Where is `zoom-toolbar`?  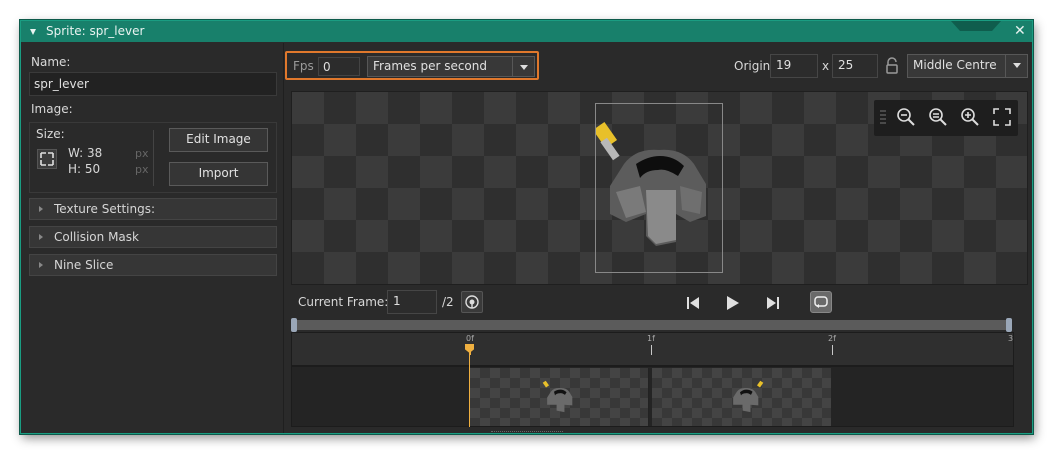
zoom-toolbar is located at coordinates (946, 118).